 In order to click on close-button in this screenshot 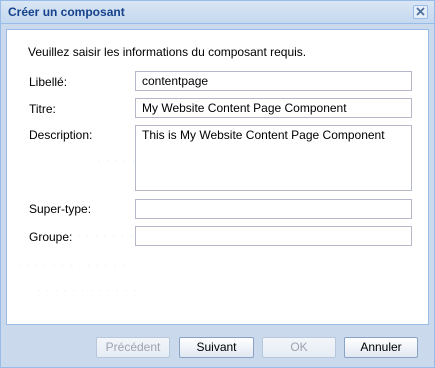, I will do `click(420, 12)`.